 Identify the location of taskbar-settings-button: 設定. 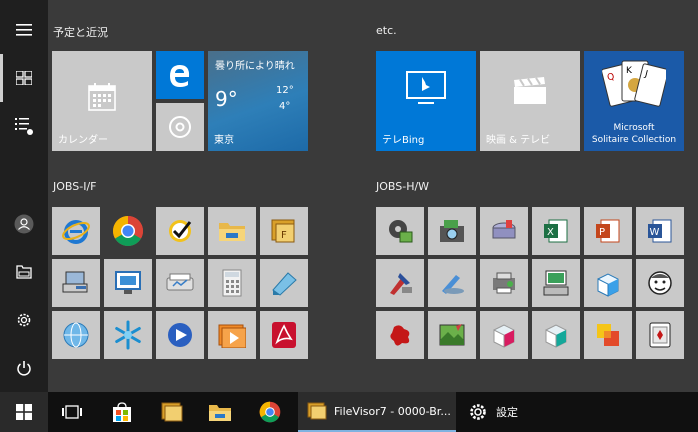
(500, 412).